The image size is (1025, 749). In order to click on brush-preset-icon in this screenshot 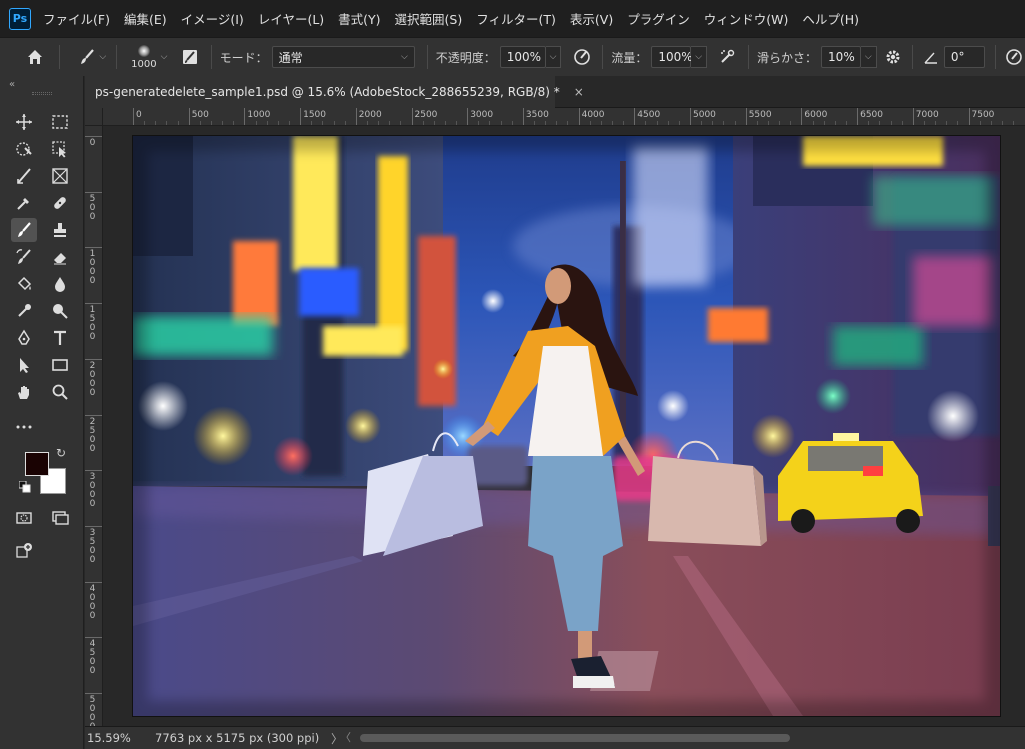, I will do `click(86, 57)`.